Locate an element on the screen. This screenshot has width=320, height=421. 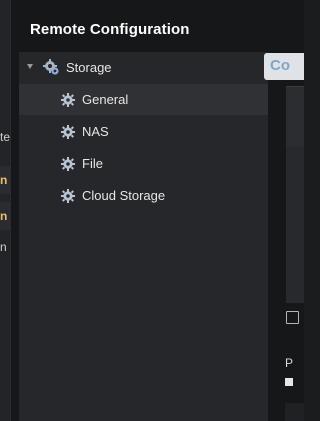
tree-item-label: Cloud Storage is located at coordinates (124, 195).